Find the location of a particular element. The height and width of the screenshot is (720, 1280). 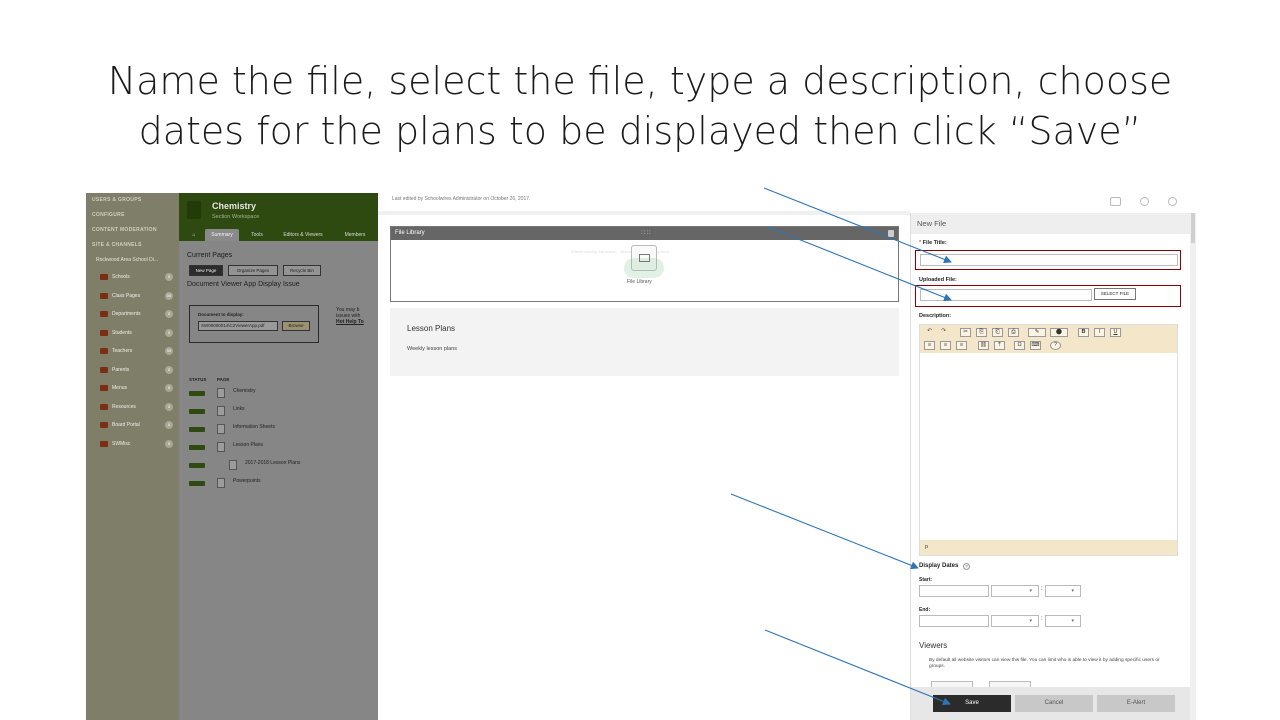

sidebar-item-label: Class Pages is located at coordinates (126, 295).